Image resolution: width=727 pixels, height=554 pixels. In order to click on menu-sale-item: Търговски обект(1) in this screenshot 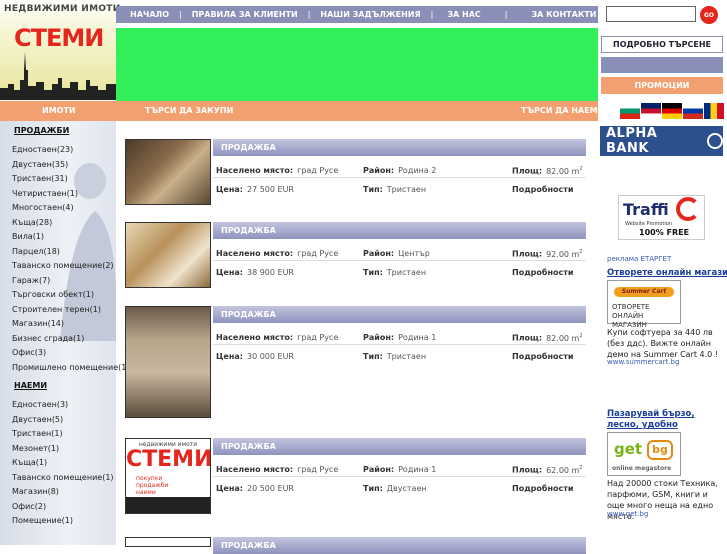, I will do `click(53, 294)`.